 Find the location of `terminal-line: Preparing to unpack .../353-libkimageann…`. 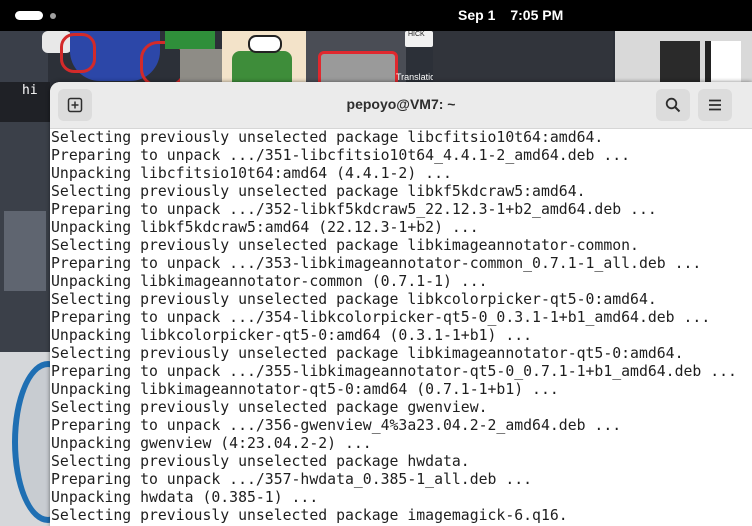

terminal-line: Preparing to unpack .../353-libkimageann… is located at coordinates (376, 263).